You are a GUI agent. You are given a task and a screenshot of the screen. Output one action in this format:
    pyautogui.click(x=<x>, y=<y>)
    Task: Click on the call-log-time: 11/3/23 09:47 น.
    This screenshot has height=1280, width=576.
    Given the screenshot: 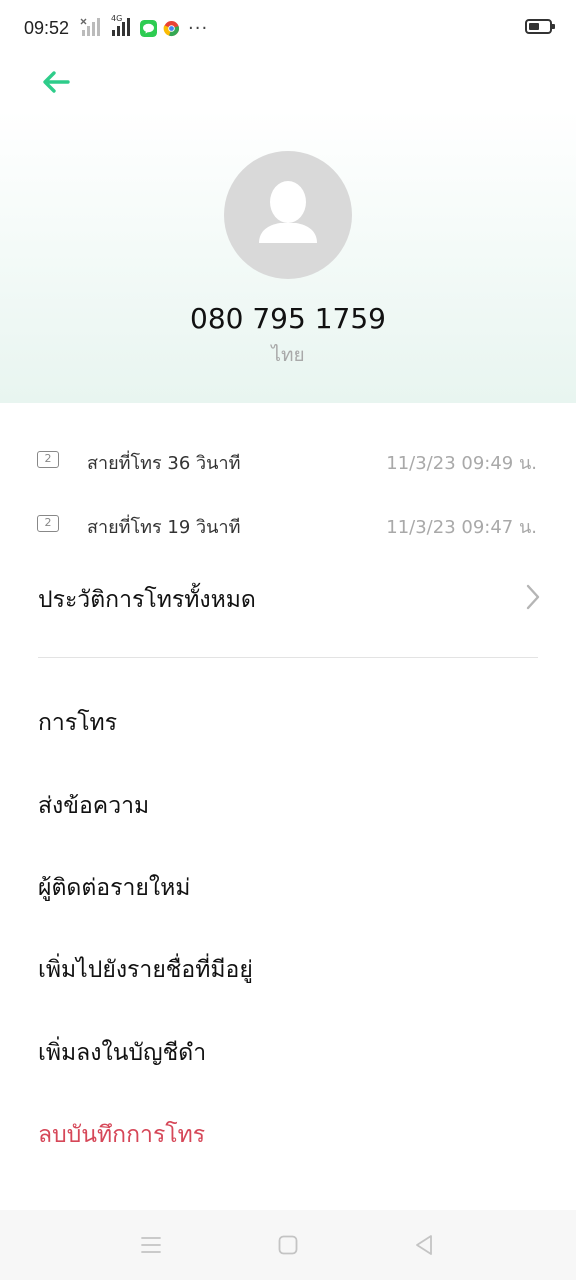 What is the action you would take?
    pyautogui.click(x=461, y=527)
    